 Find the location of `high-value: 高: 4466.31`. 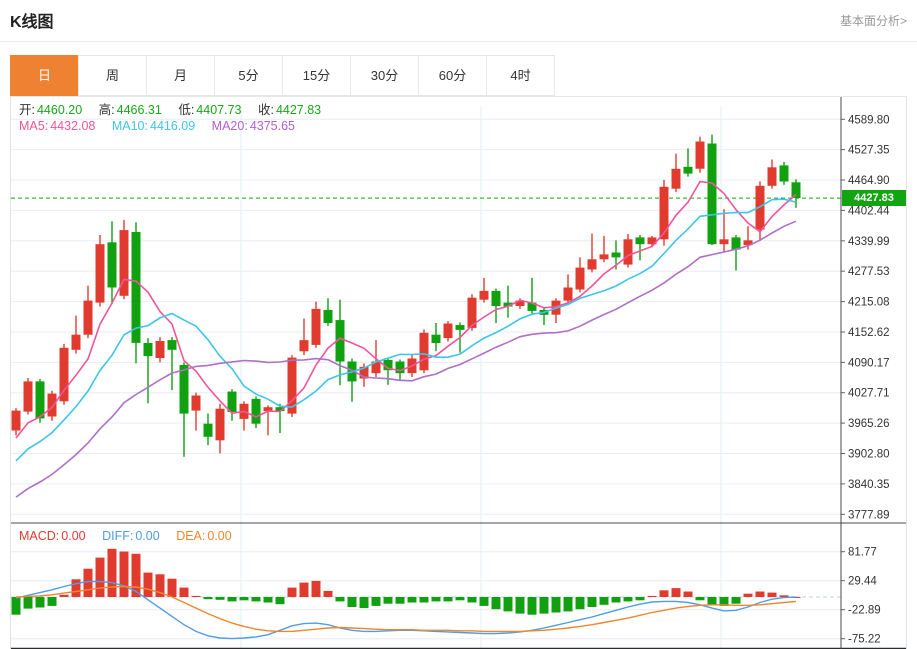

high-value: 高: 4466.31 is located at coordinates (130, 110).